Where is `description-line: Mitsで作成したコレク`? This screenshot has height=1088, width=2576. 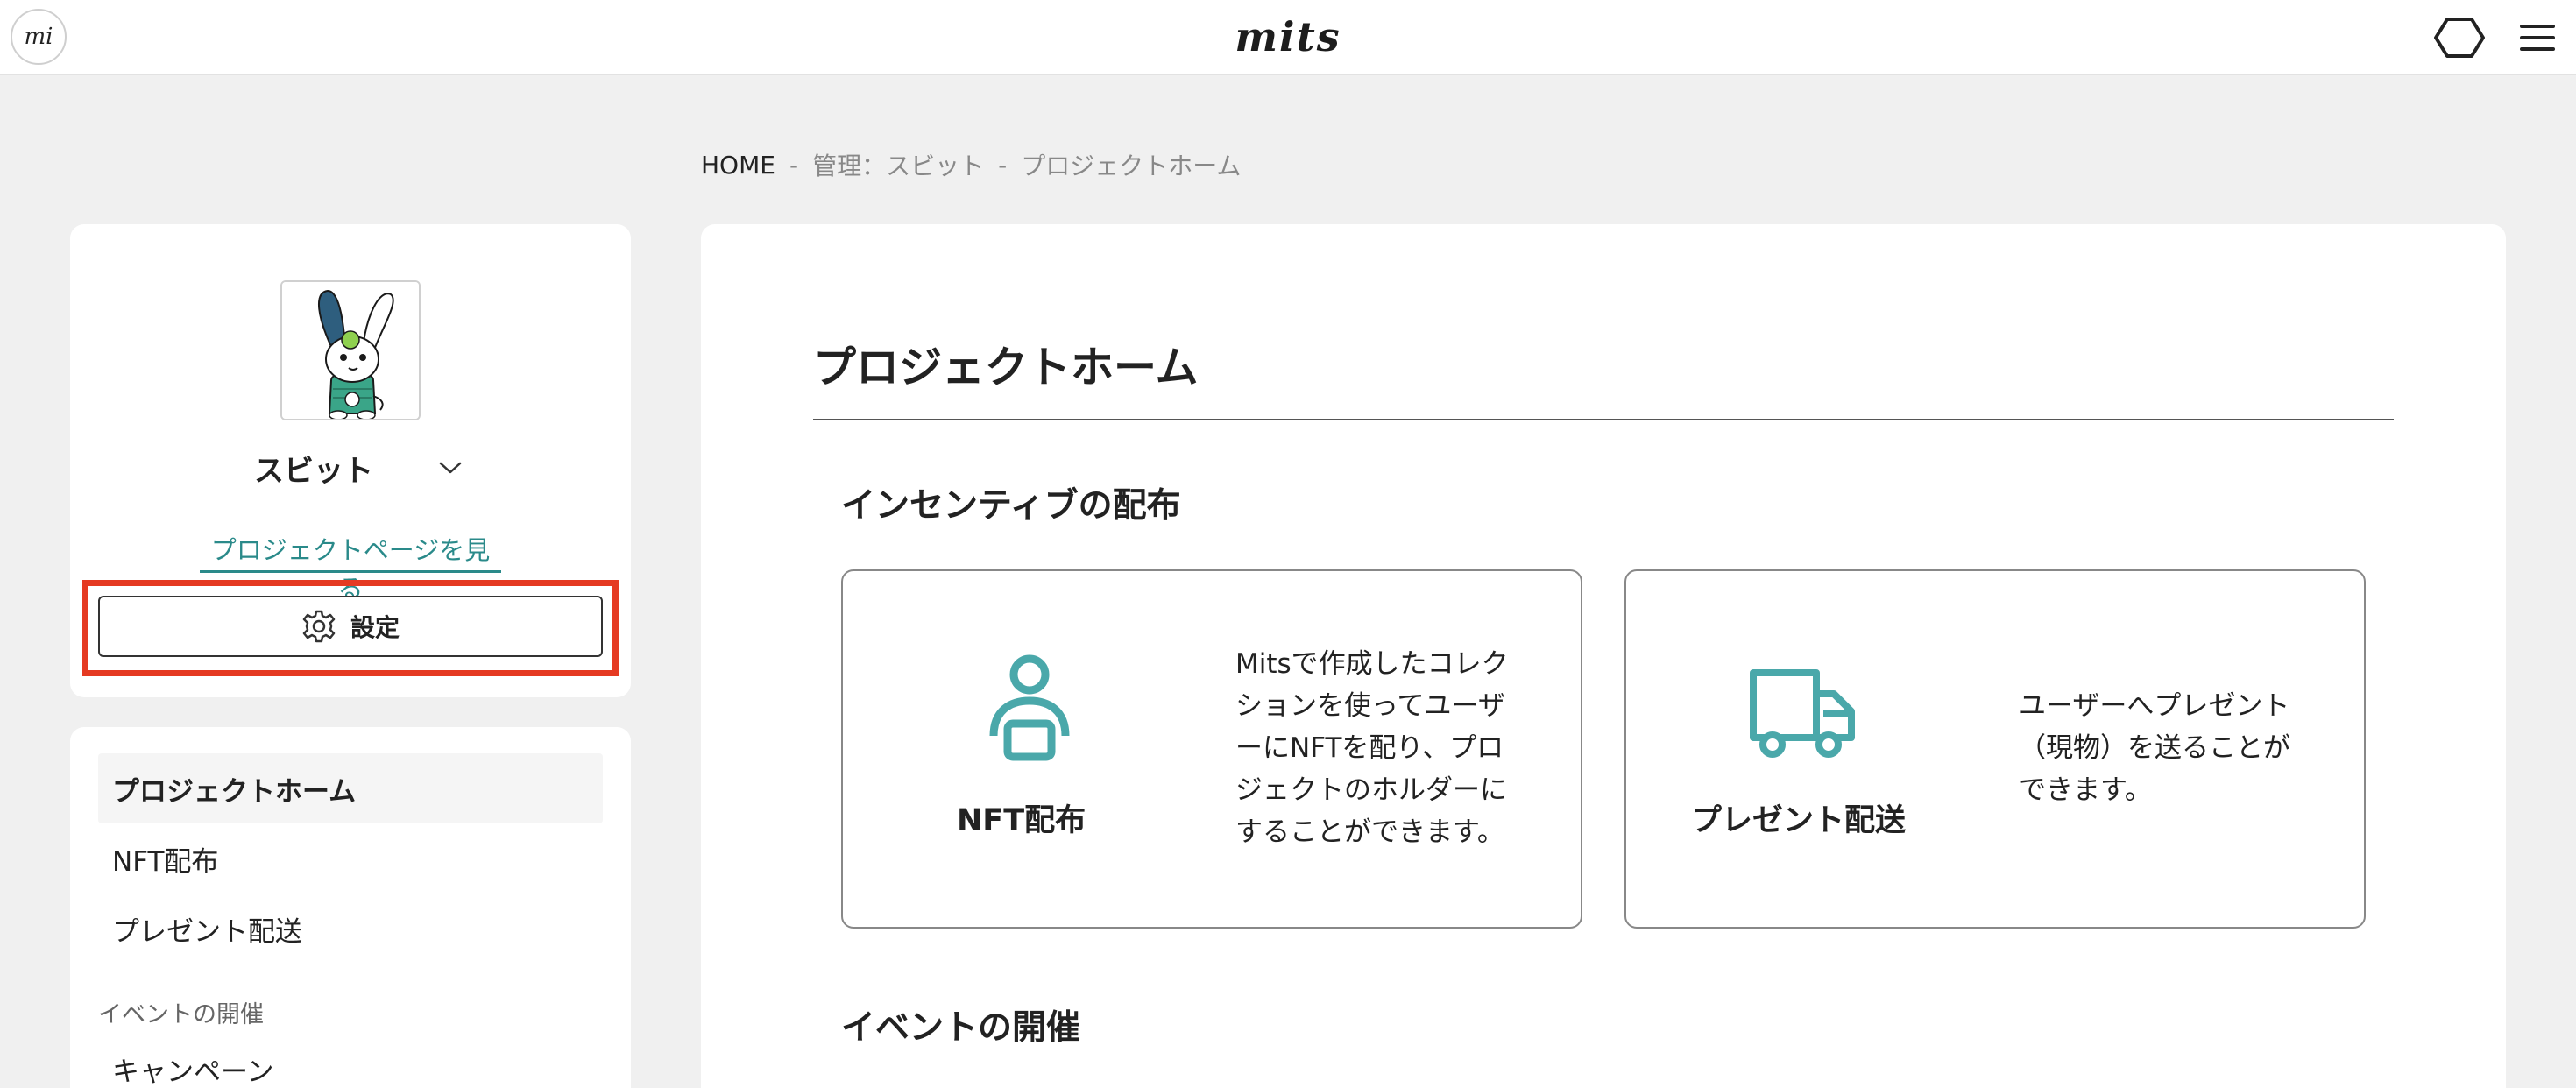
description-line: Mitsで作成したコレク is located at coordinates (1372, 664).